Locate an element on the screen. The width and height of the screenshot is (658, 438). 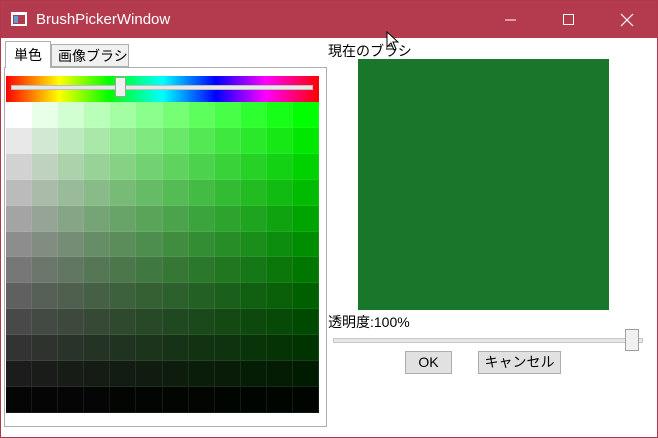
tab-image-brush: 画像ブラシ is located at coordinates (90, 55).